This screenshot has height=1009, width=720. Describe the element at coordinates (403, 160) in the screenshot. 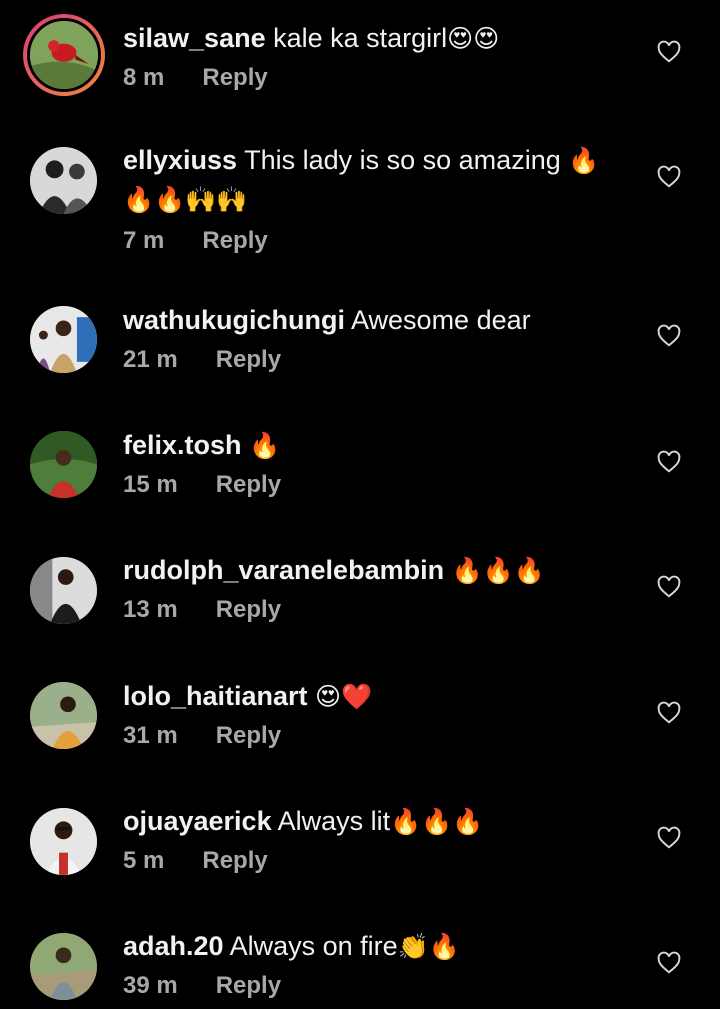

I see `comment-text: This lady is so so amazing` at that location.